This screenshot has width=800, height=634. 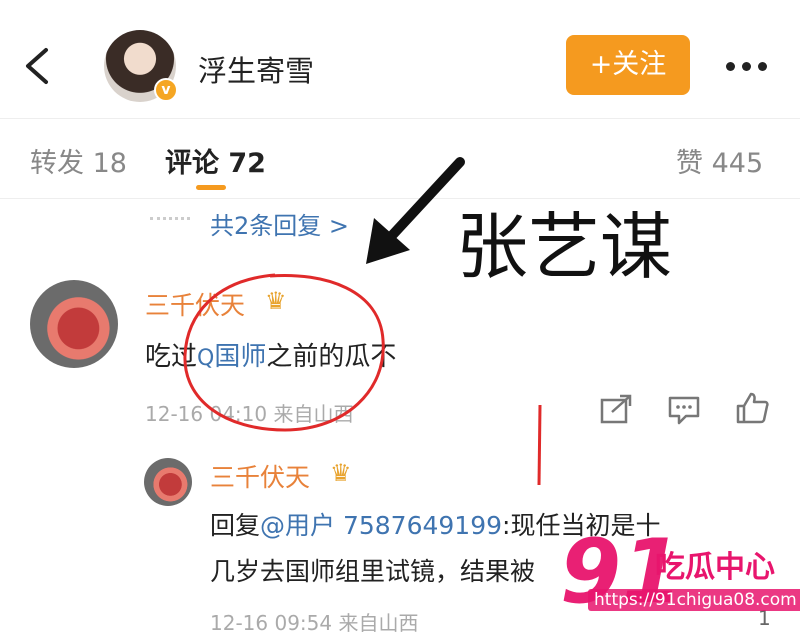 I want to click on reply-prefix: 回复, so click(x=235, y=525).